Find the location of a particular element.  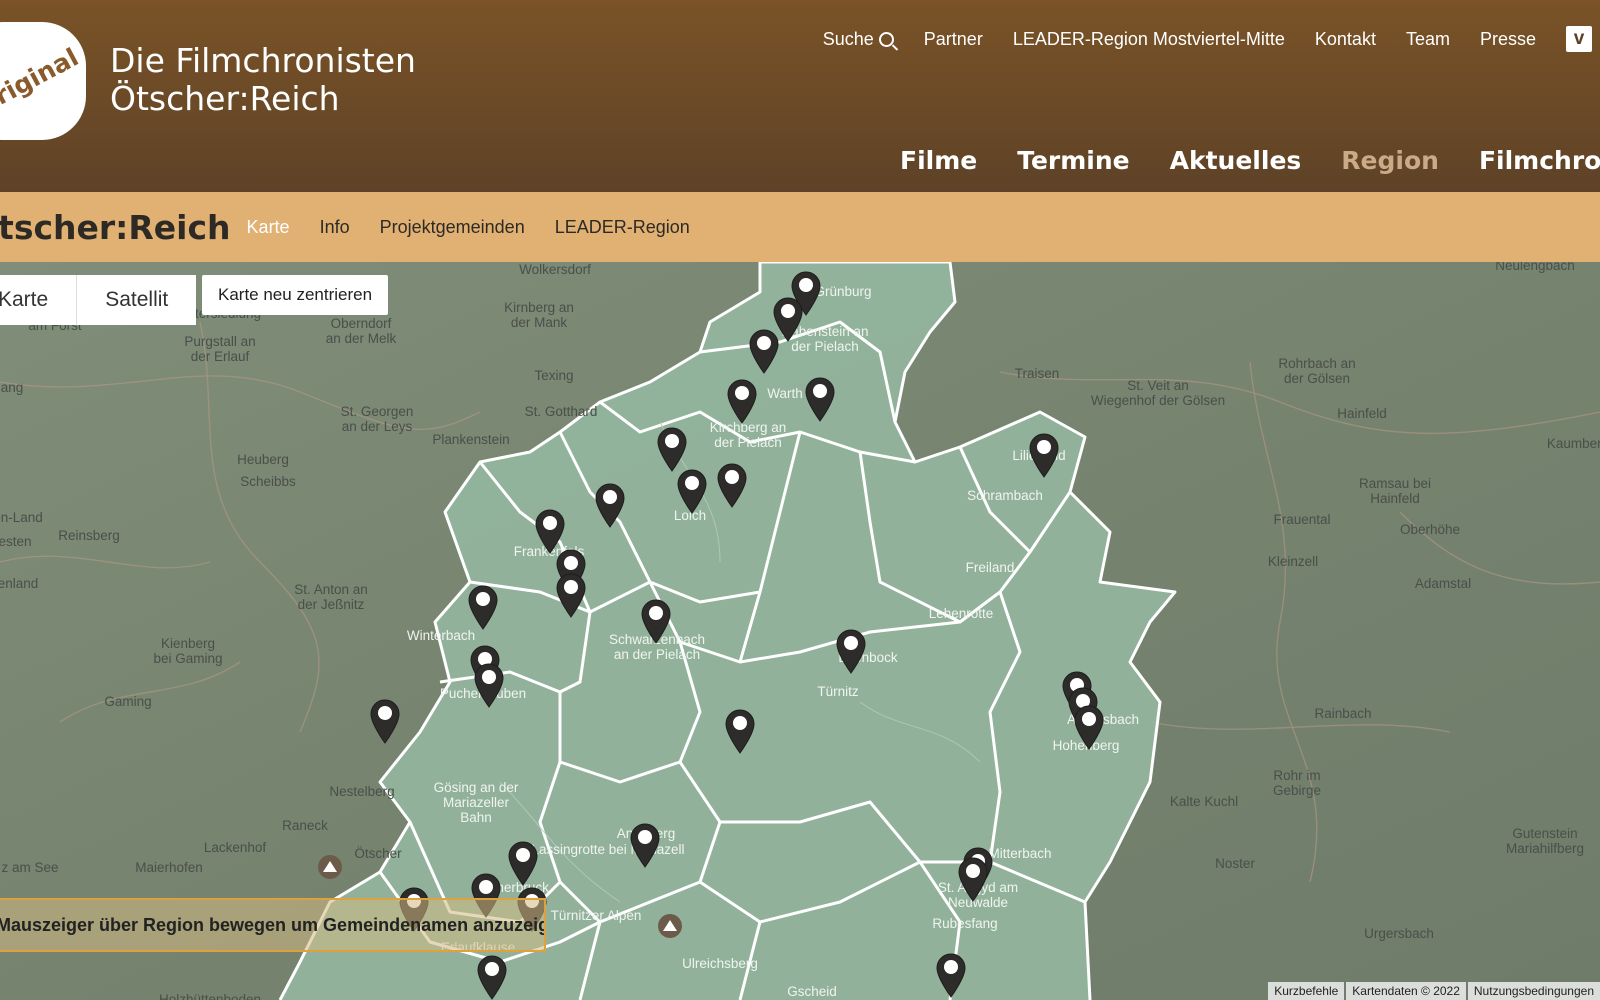

place-label-warth: Warth is located at coordinates (785, 393).